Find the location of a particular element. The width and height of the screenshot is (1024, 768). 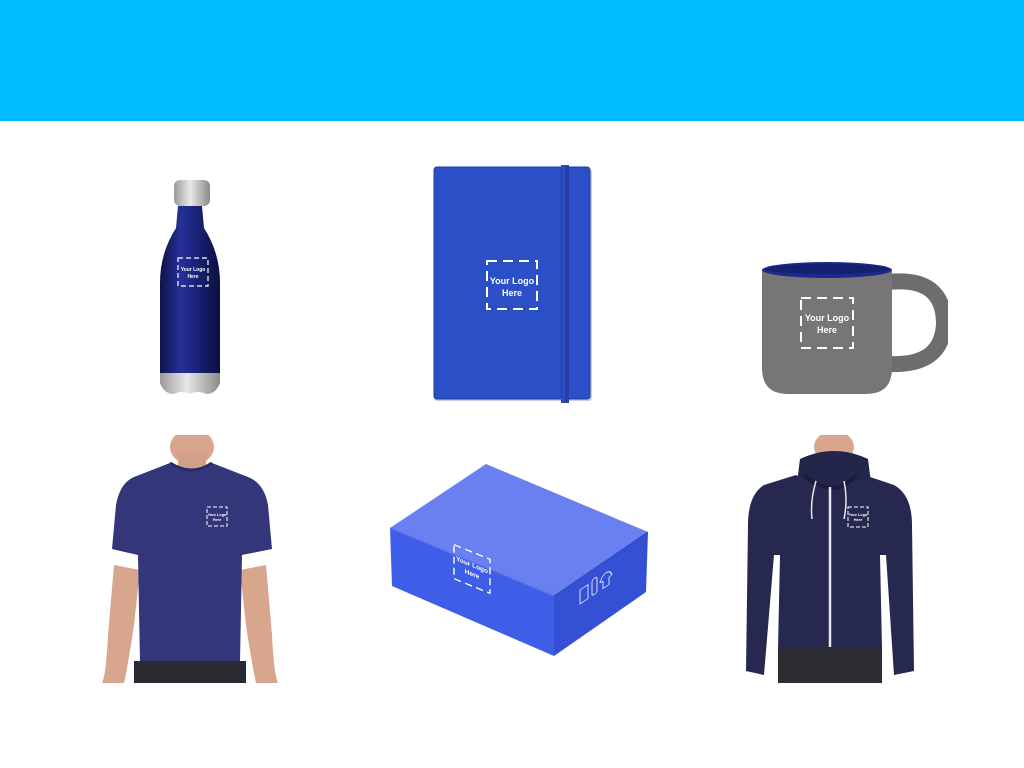

mug-image: Your Logo Here is located at coordinates (853, 328).